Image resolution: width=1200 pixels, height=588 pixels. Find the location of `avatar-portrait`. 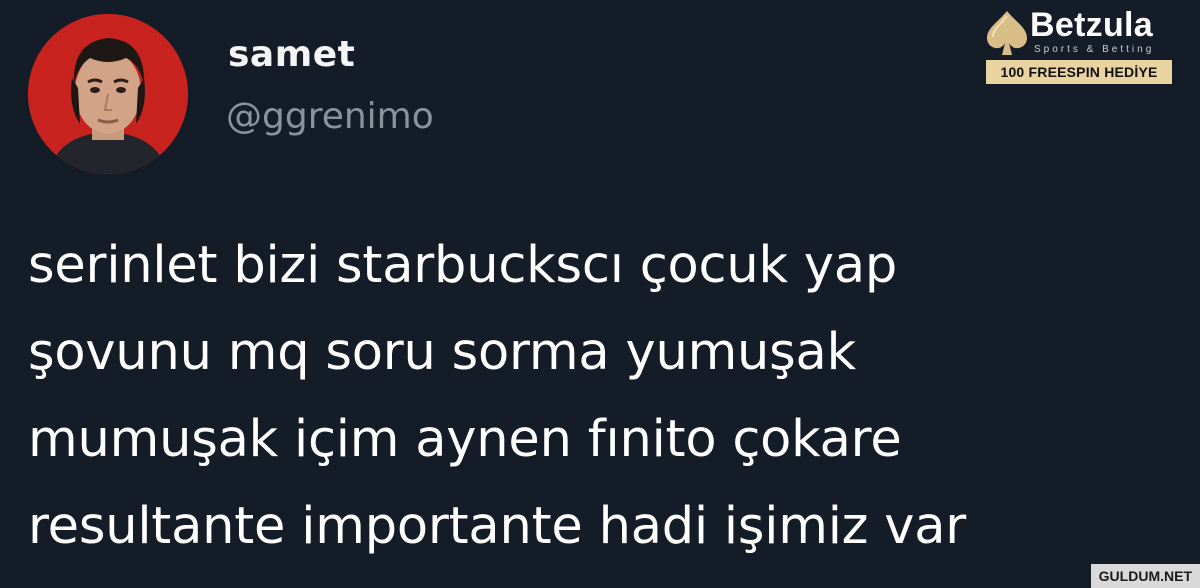

avatar-portrait is located at coordinates (108, 94).